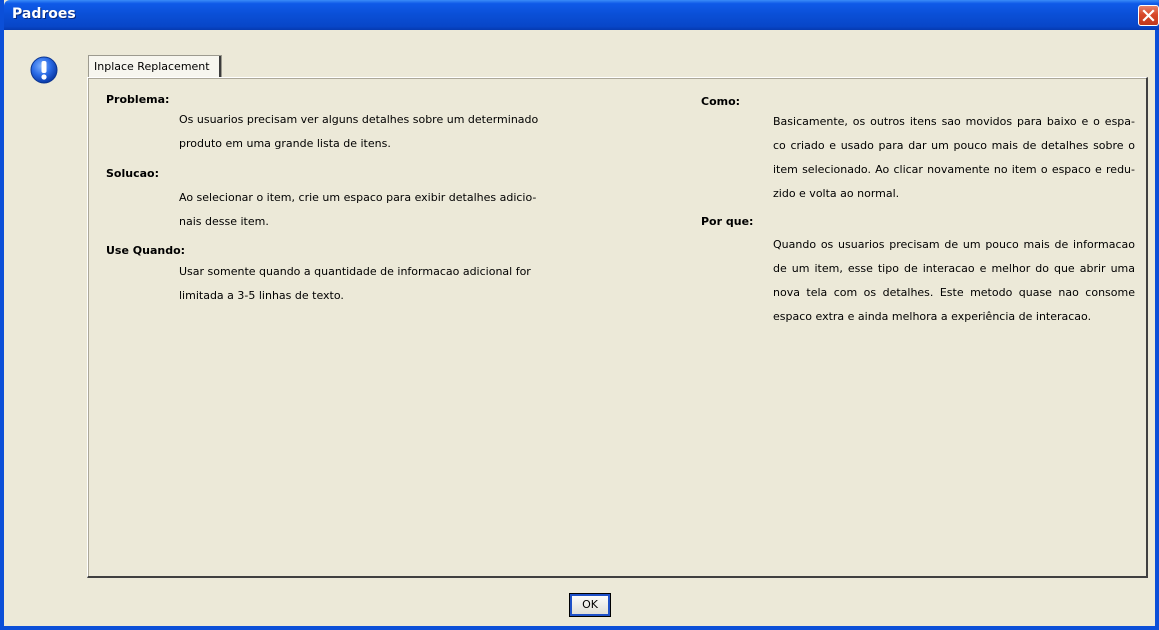 The height and width of the screenshot is (630, 1159). I want to click on info-exclamation-icon, so click(44, 70).